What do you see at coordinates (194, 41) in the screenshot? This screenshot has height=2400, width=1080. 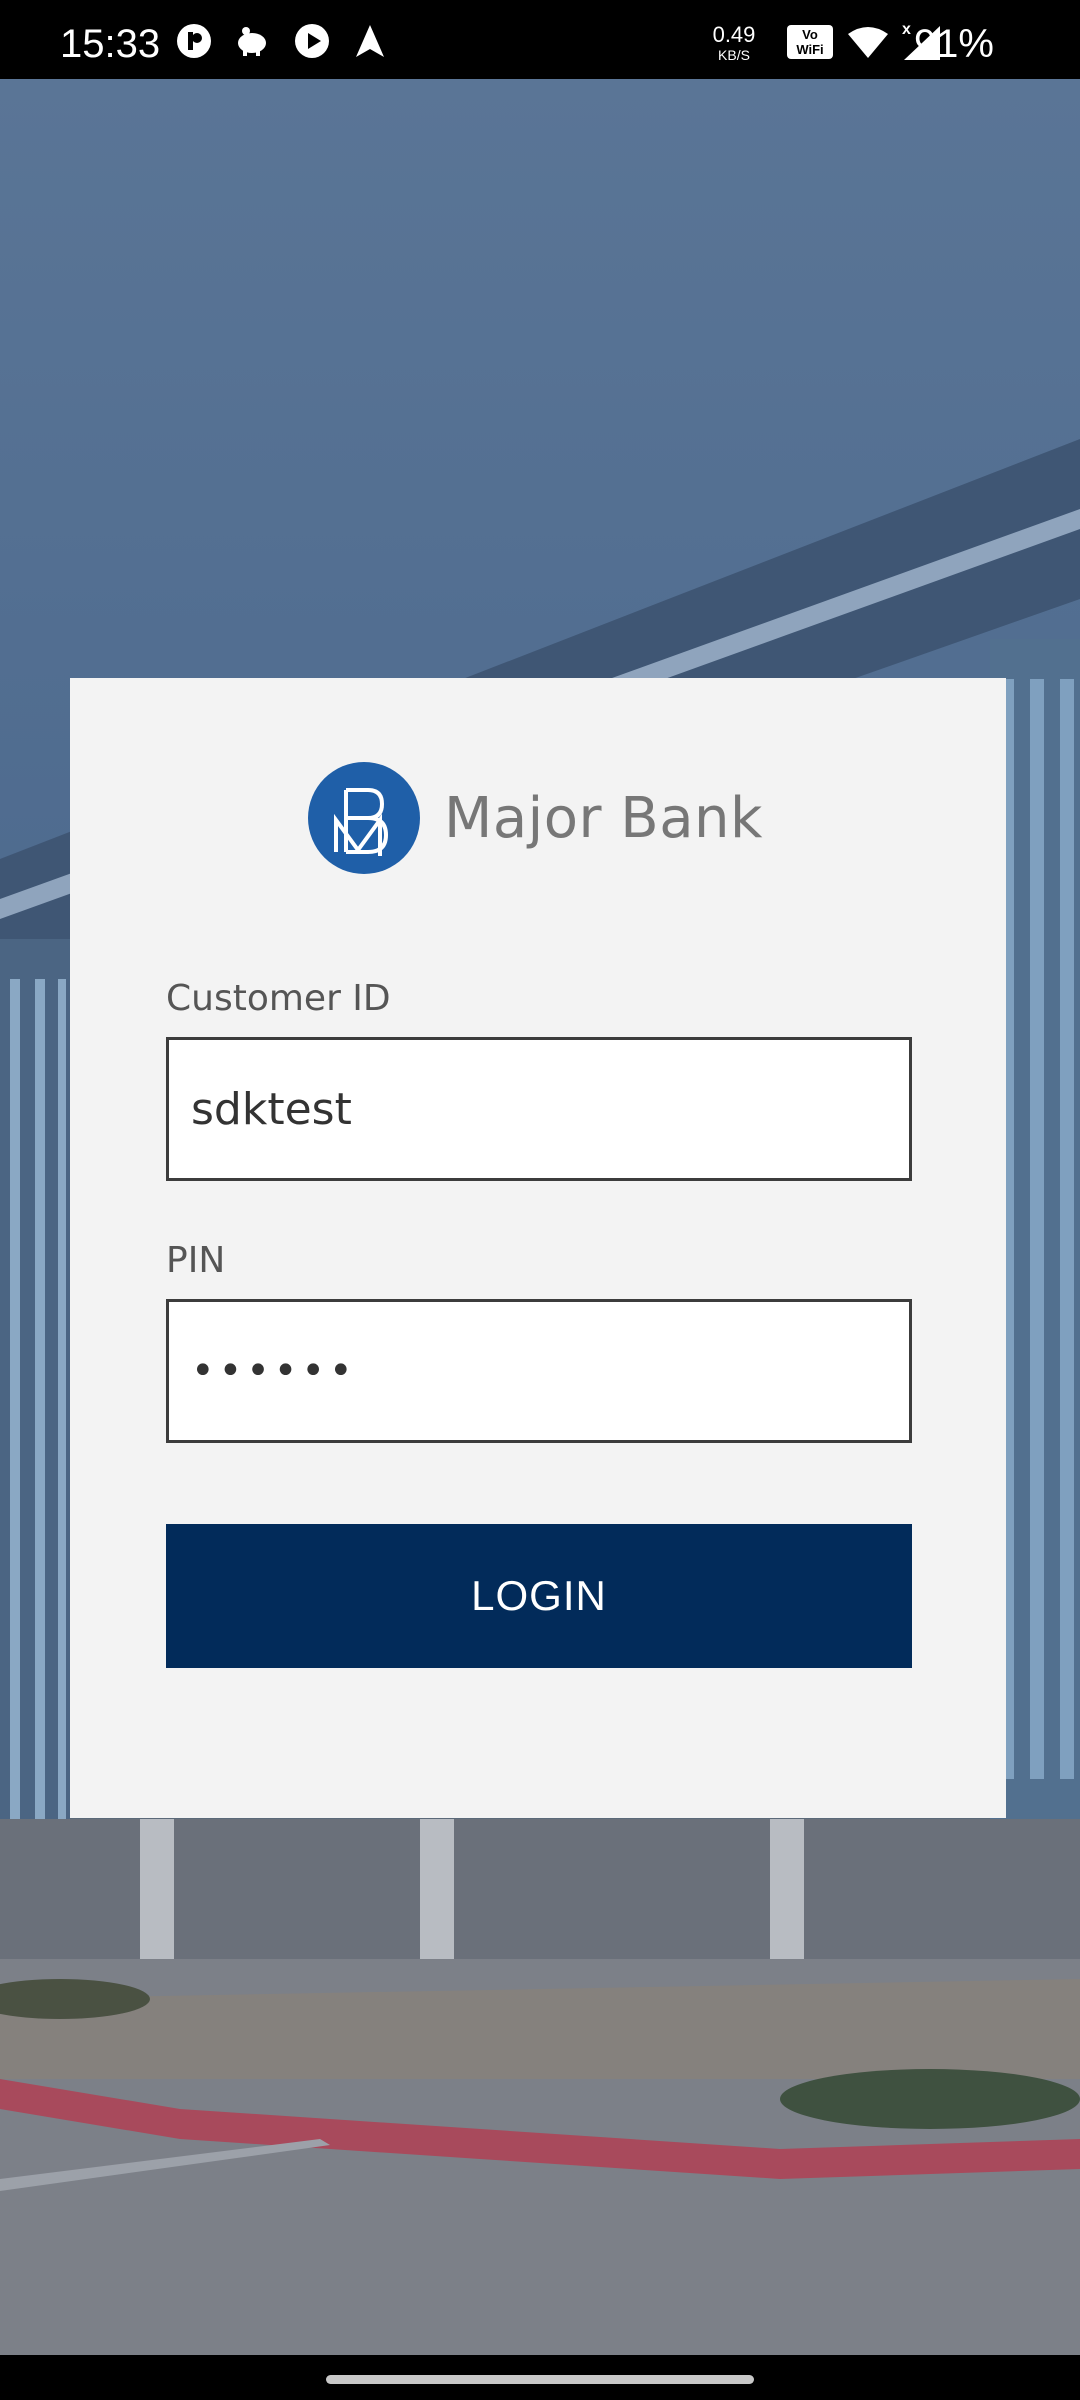 I see `app-indicator-icon` at bounding box center [194, 41].